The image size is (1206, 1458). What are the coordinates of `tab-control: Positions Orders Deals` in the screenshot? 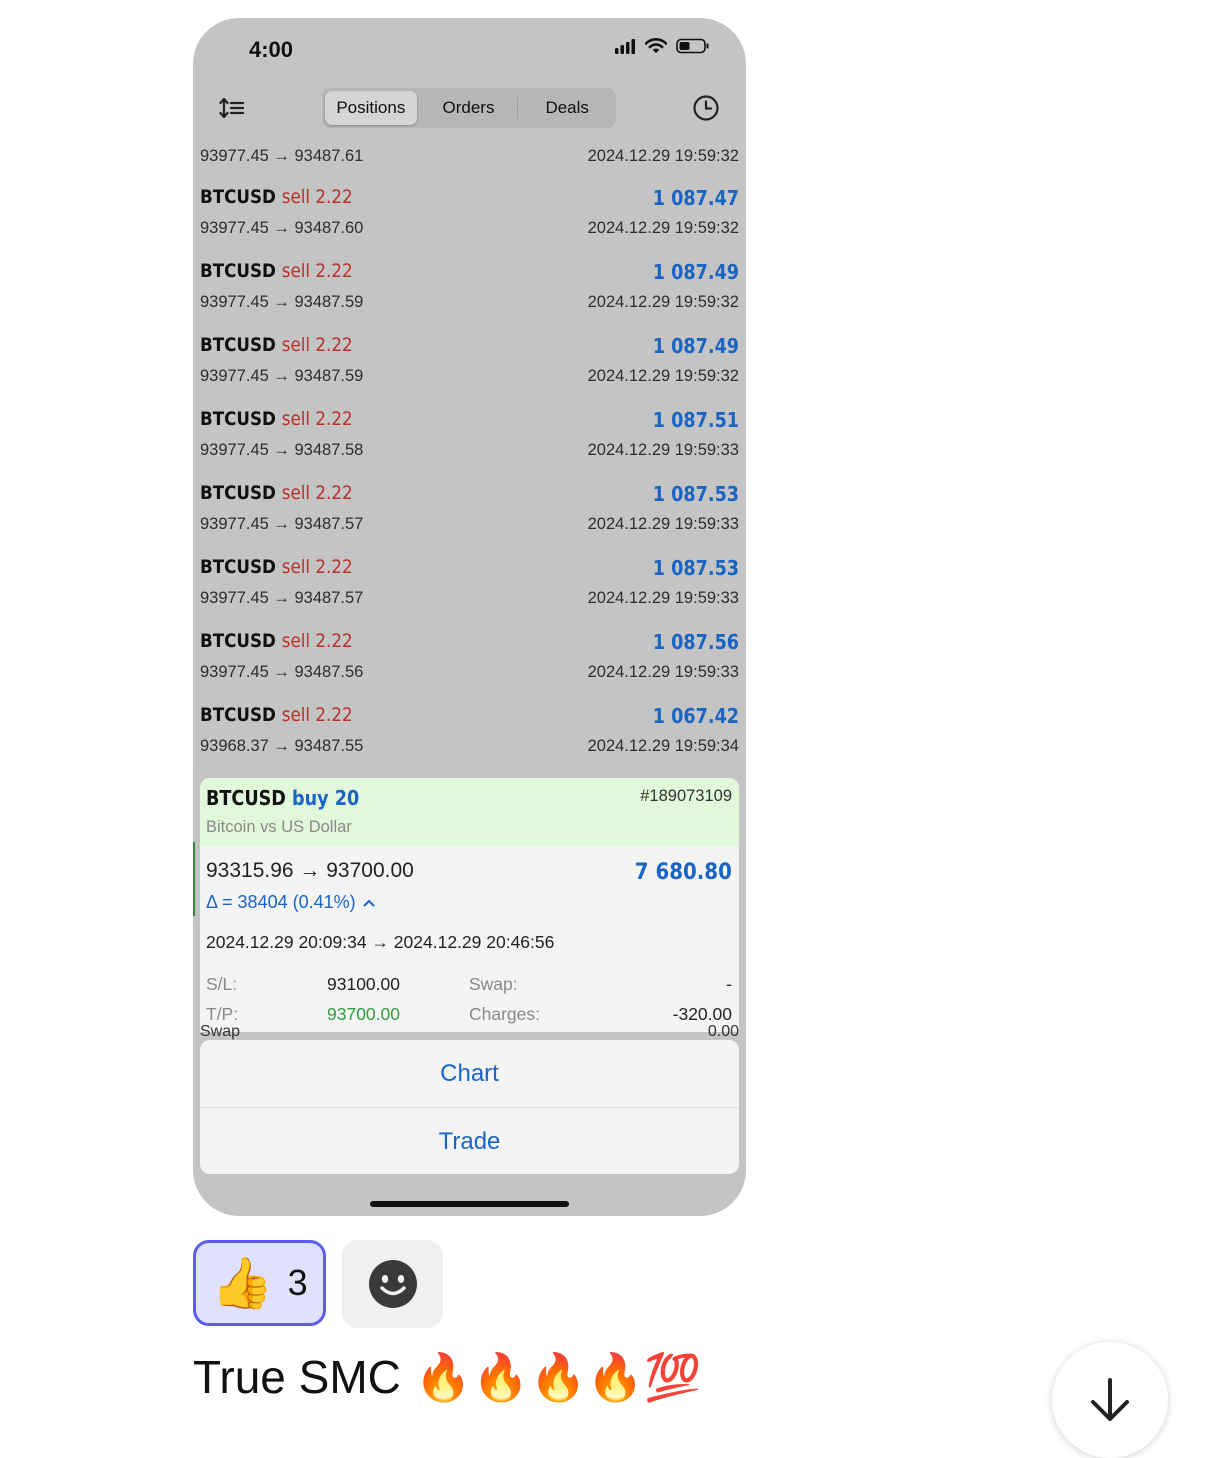 It's located at (469, 108).